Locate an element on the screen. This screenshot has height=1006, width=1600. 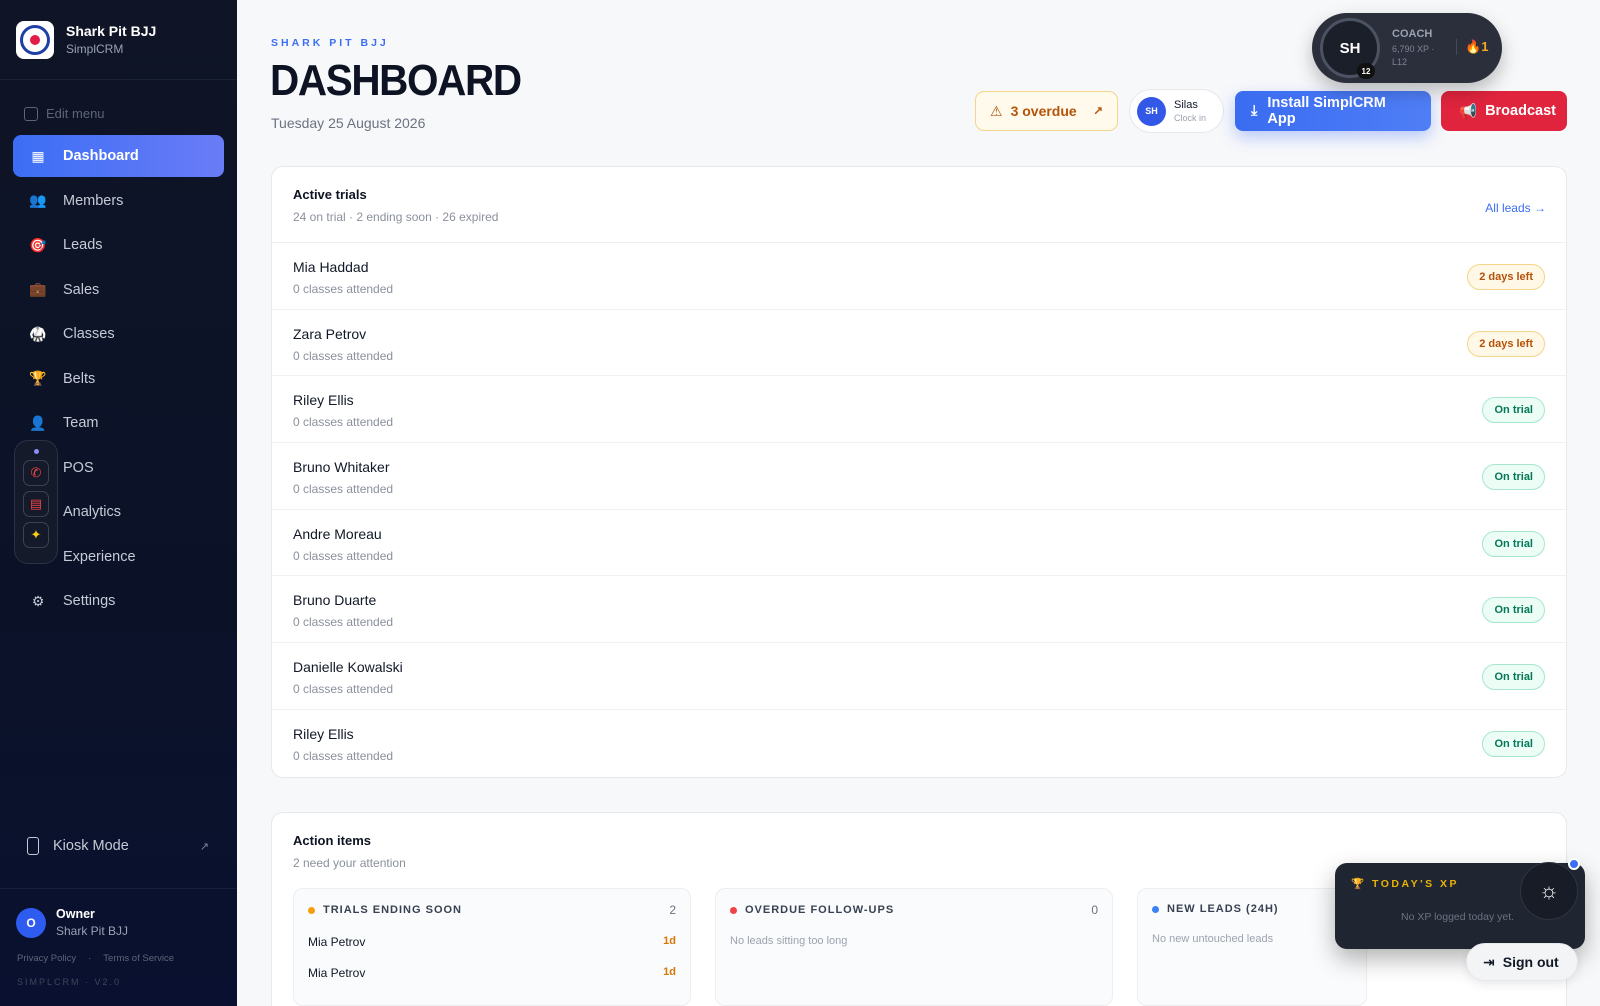
person-icon: 👤 is located at coordinates (38, 422).